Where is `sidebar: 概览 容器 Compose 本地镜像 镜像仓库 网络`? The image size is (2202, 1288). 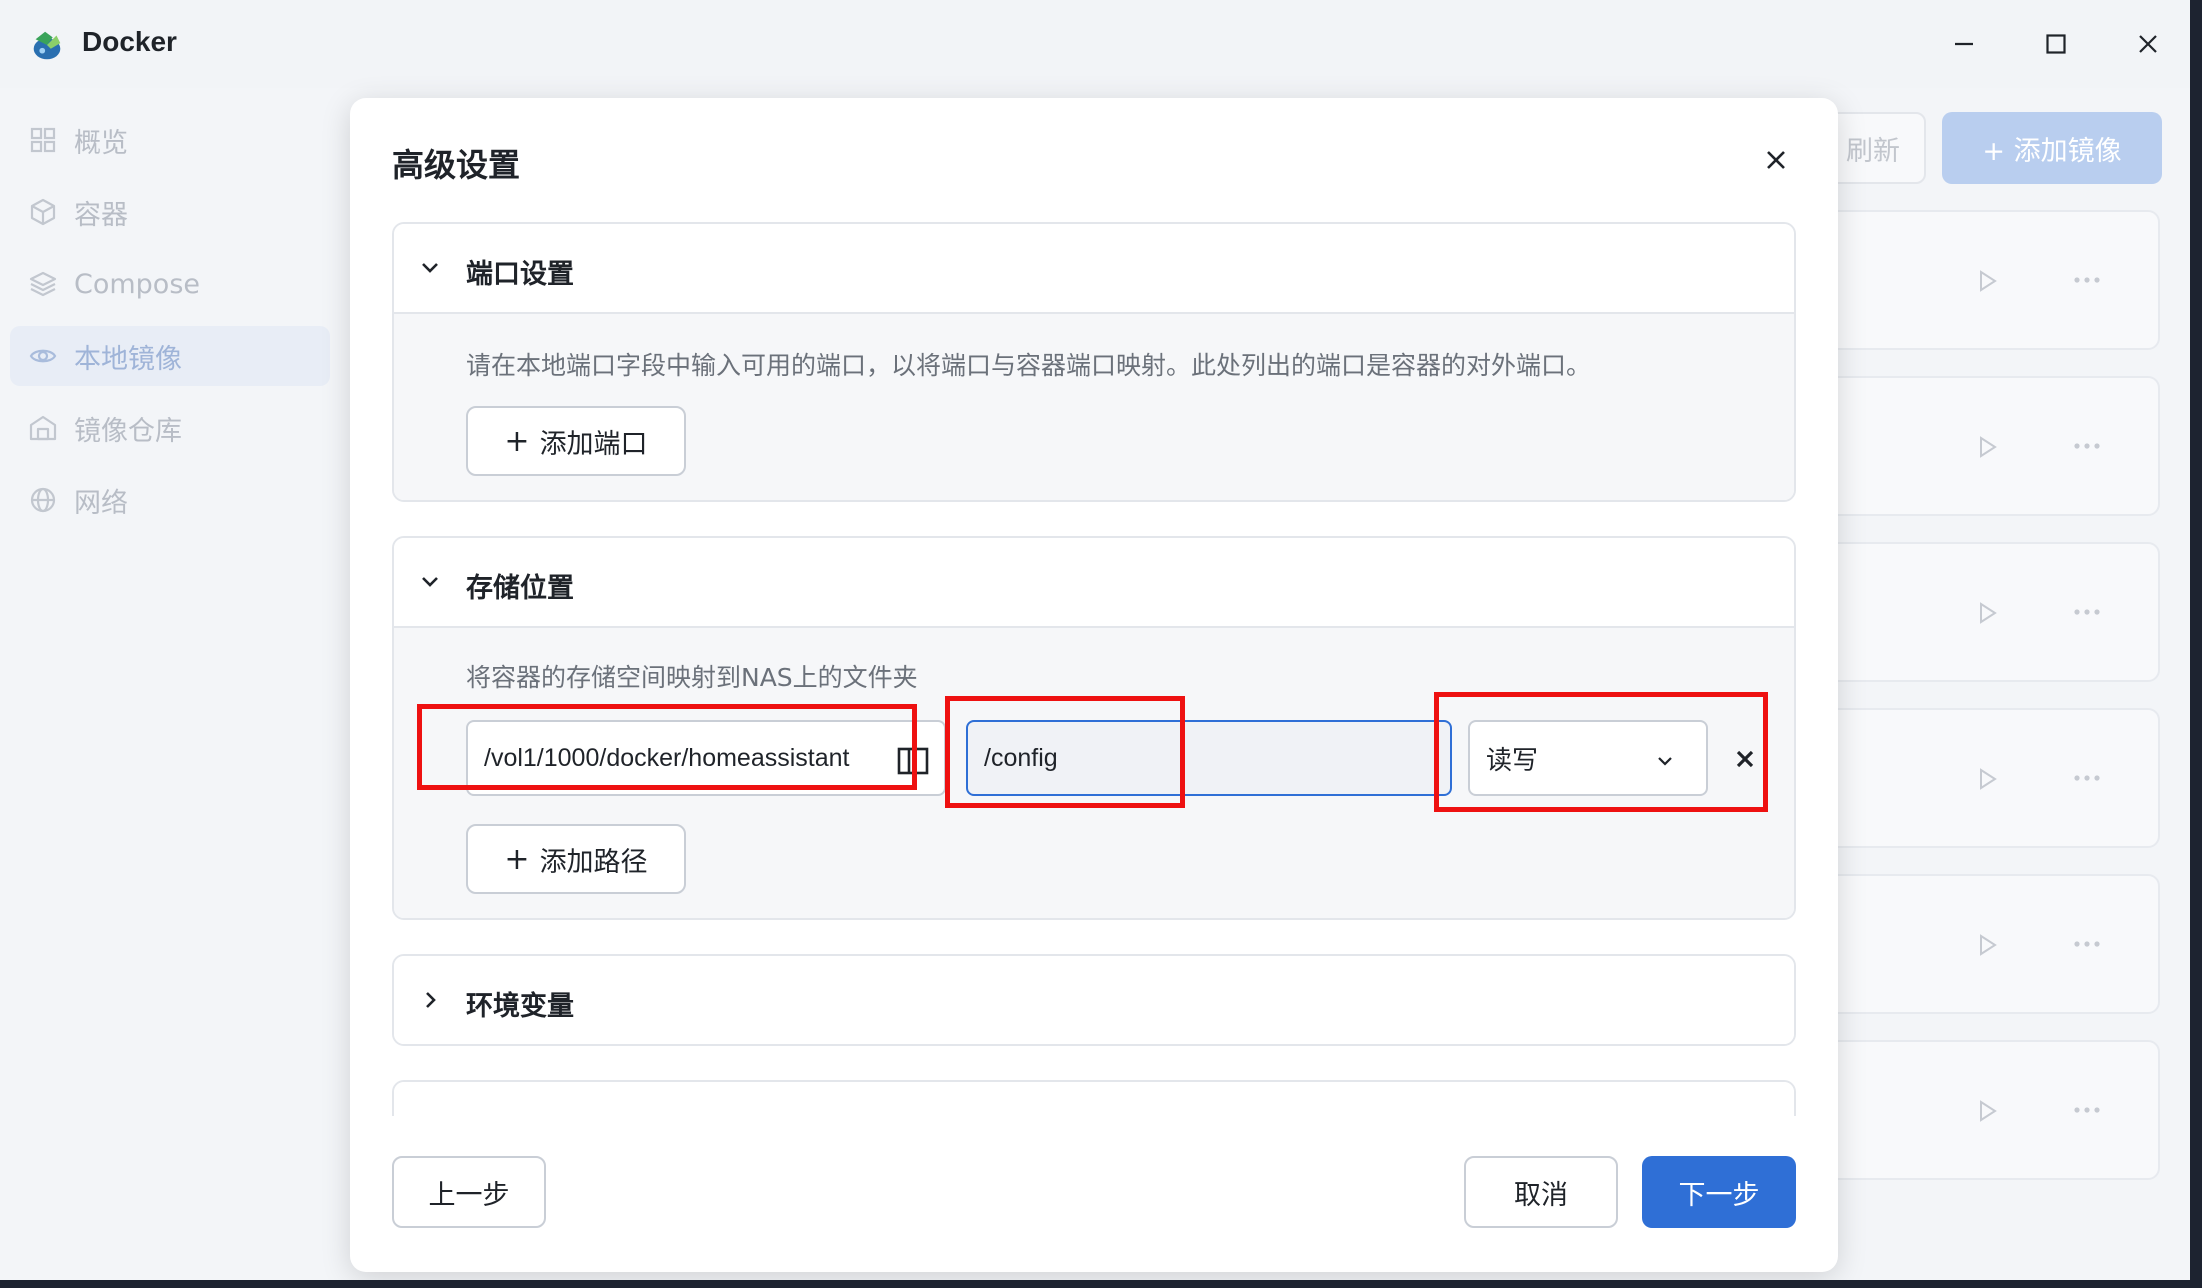
sidebar: 概览 容器 Compose 本地镜像 镜像仓库 网络 is located at coordinates (170, 684).